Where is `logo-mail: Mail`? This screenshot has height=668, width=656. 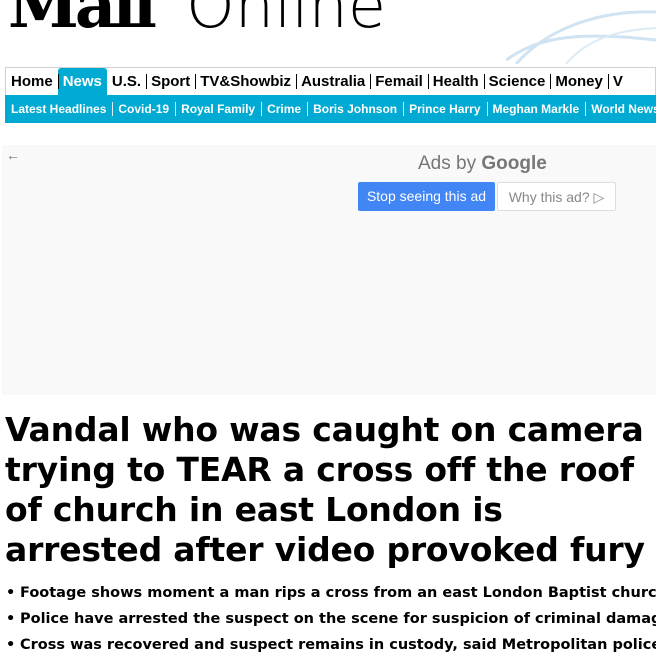 logo-mail: Mail is located at coordinates (82, 19).